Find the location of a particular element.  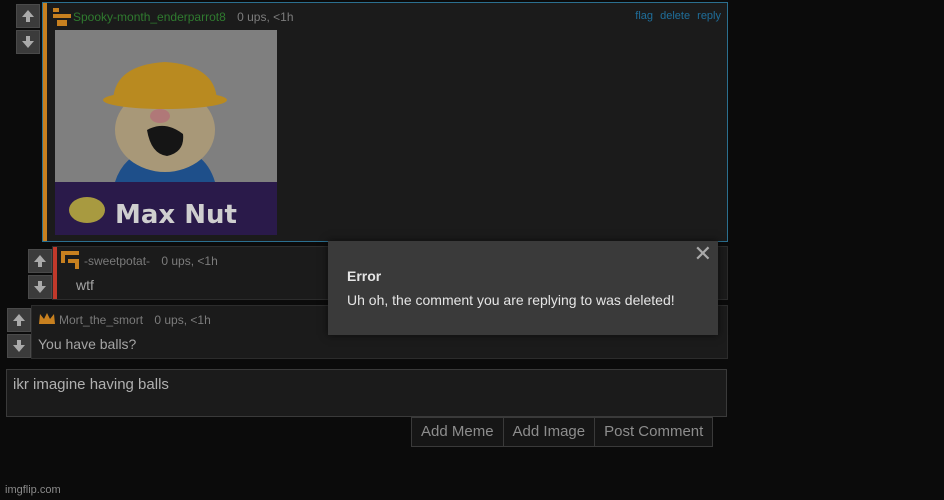

flag-link: flag is located at coordinates (644, 16).